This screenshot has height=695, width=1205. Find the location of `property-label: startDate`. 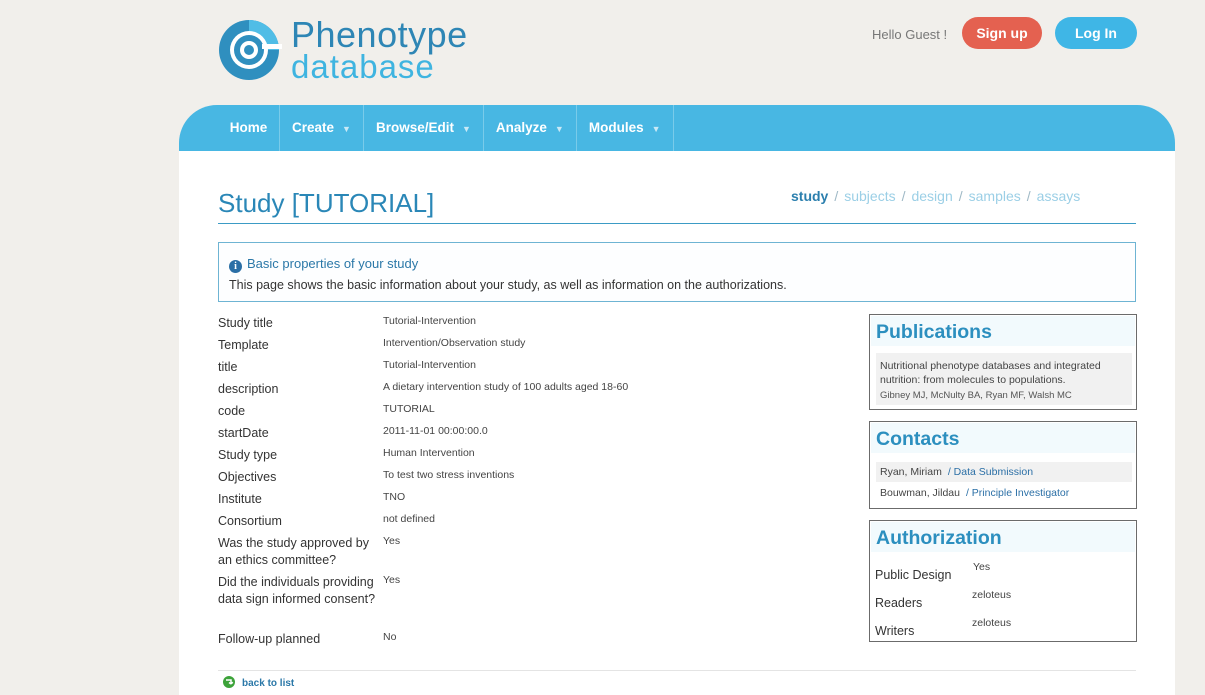

property-label: startDate is located at coordinates (243, 433).